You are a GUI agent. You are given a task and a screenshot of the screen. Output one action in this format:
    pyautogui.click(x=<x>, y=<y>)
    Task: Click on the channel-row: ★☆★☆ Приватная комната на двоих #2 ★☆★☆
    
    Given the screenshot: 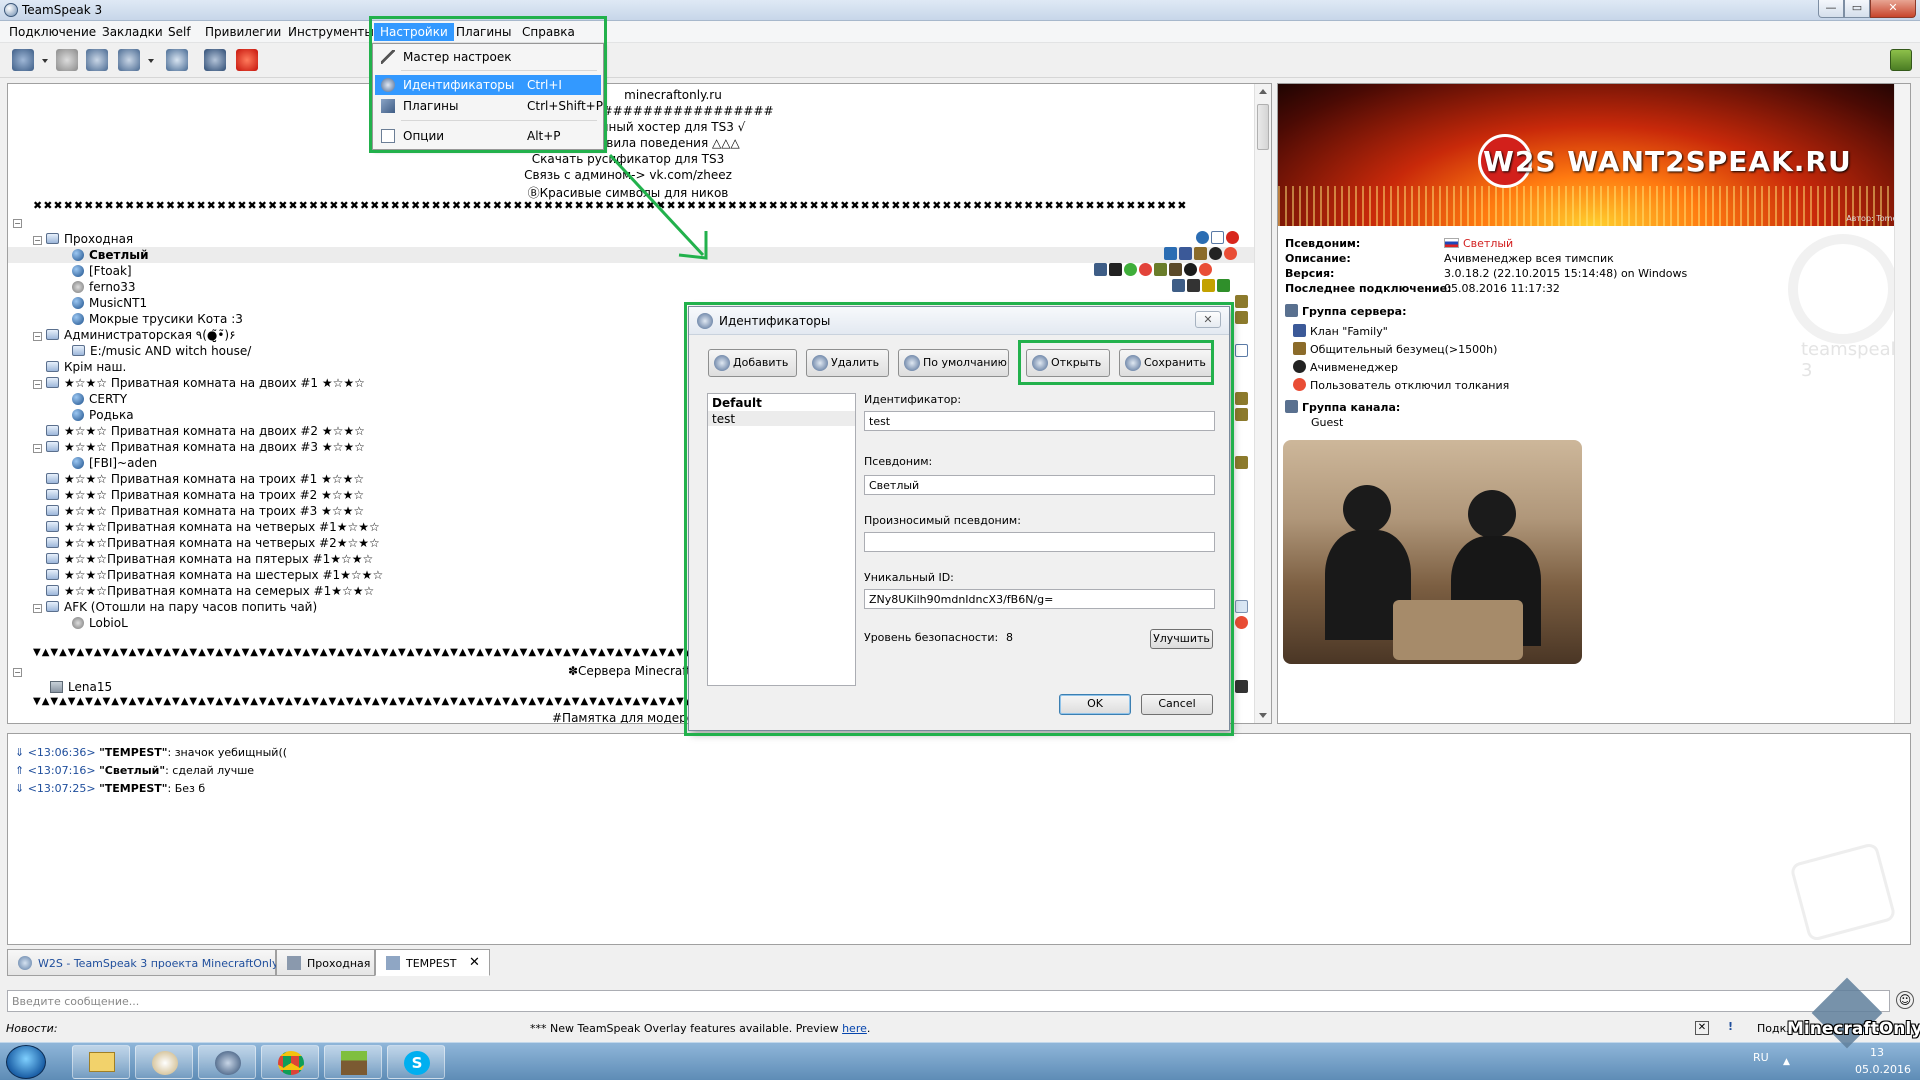 What is the action you would take?
    pyautogui.click(x=205, y=431)
    